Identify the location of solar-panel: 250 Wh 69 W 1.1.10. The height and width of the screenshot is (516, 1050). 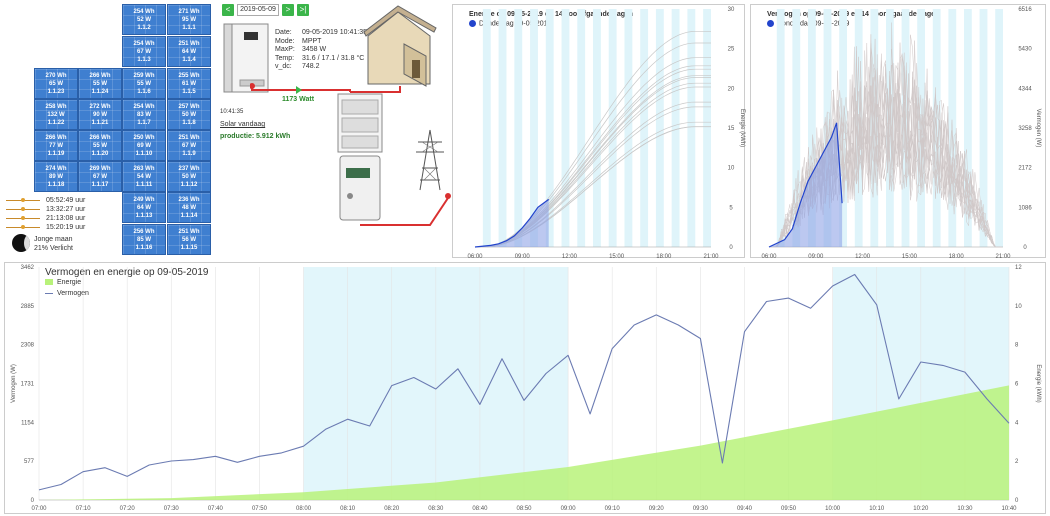
(144, 145).